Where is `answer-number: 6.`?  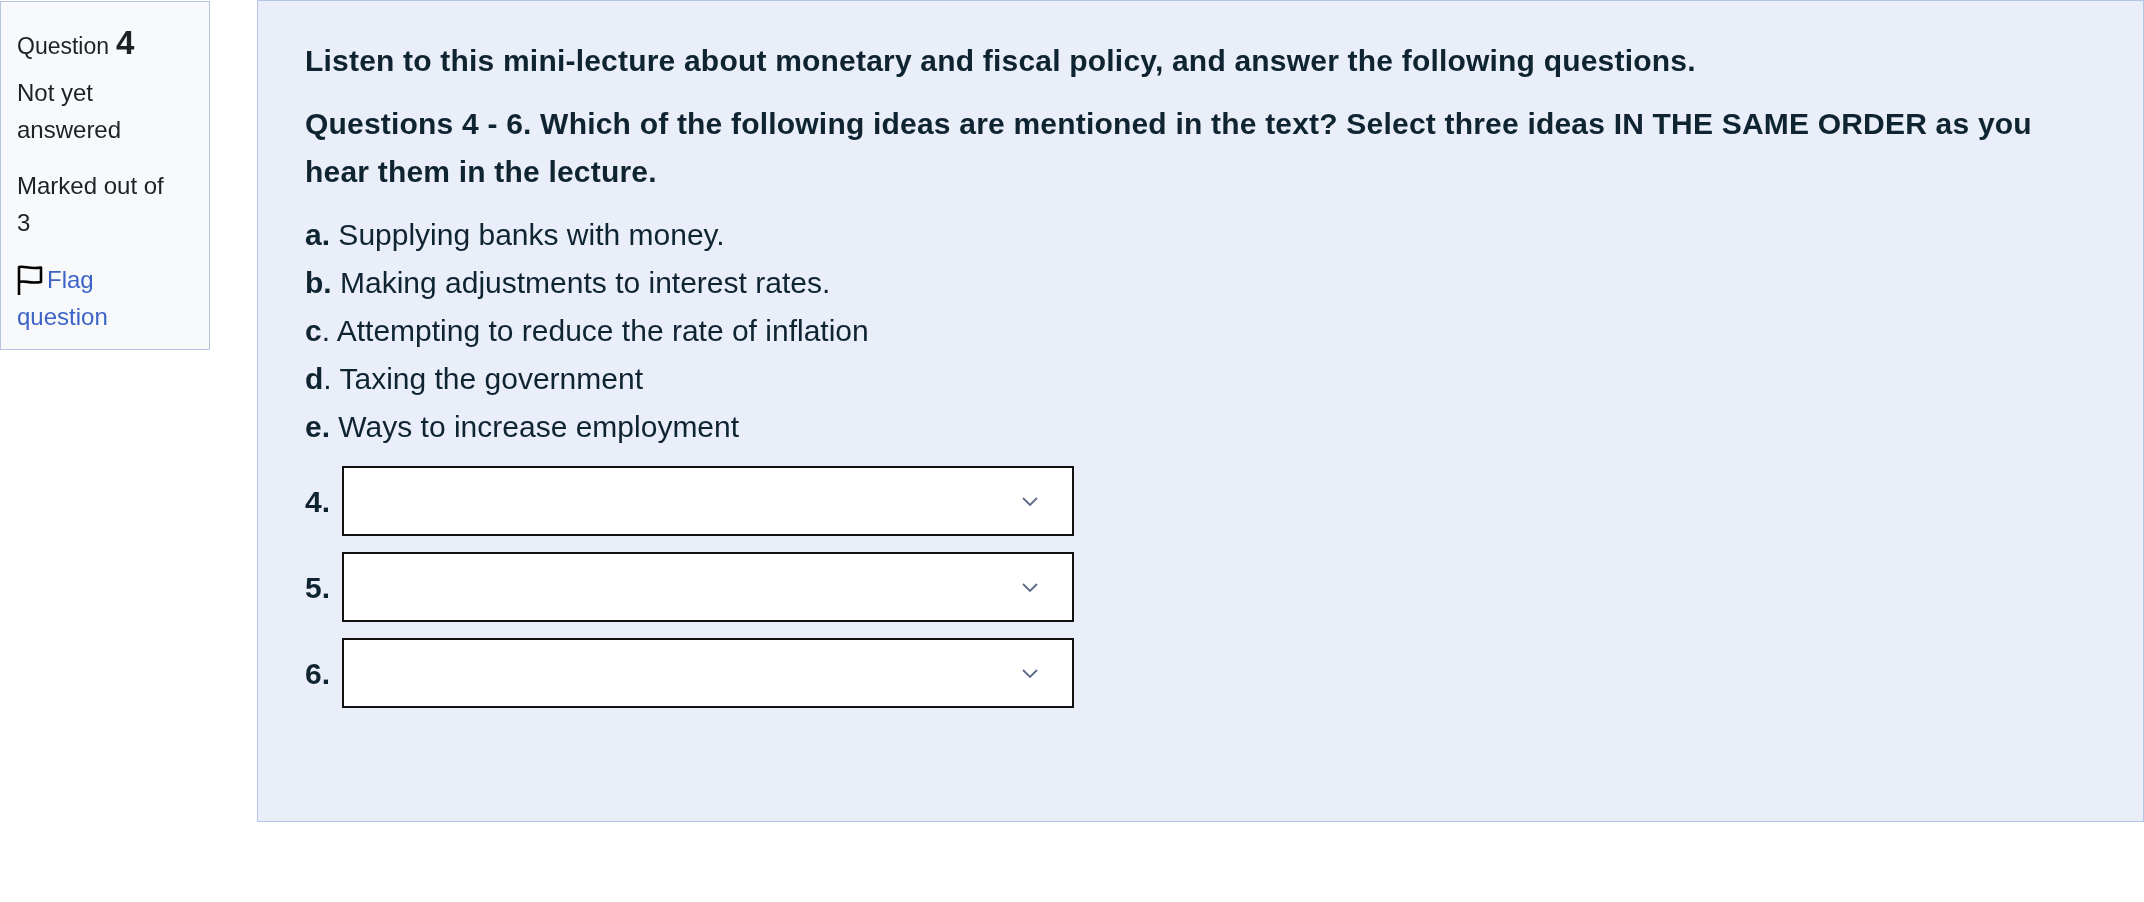 answer-number: 6. is located at coordinates (318, 673).